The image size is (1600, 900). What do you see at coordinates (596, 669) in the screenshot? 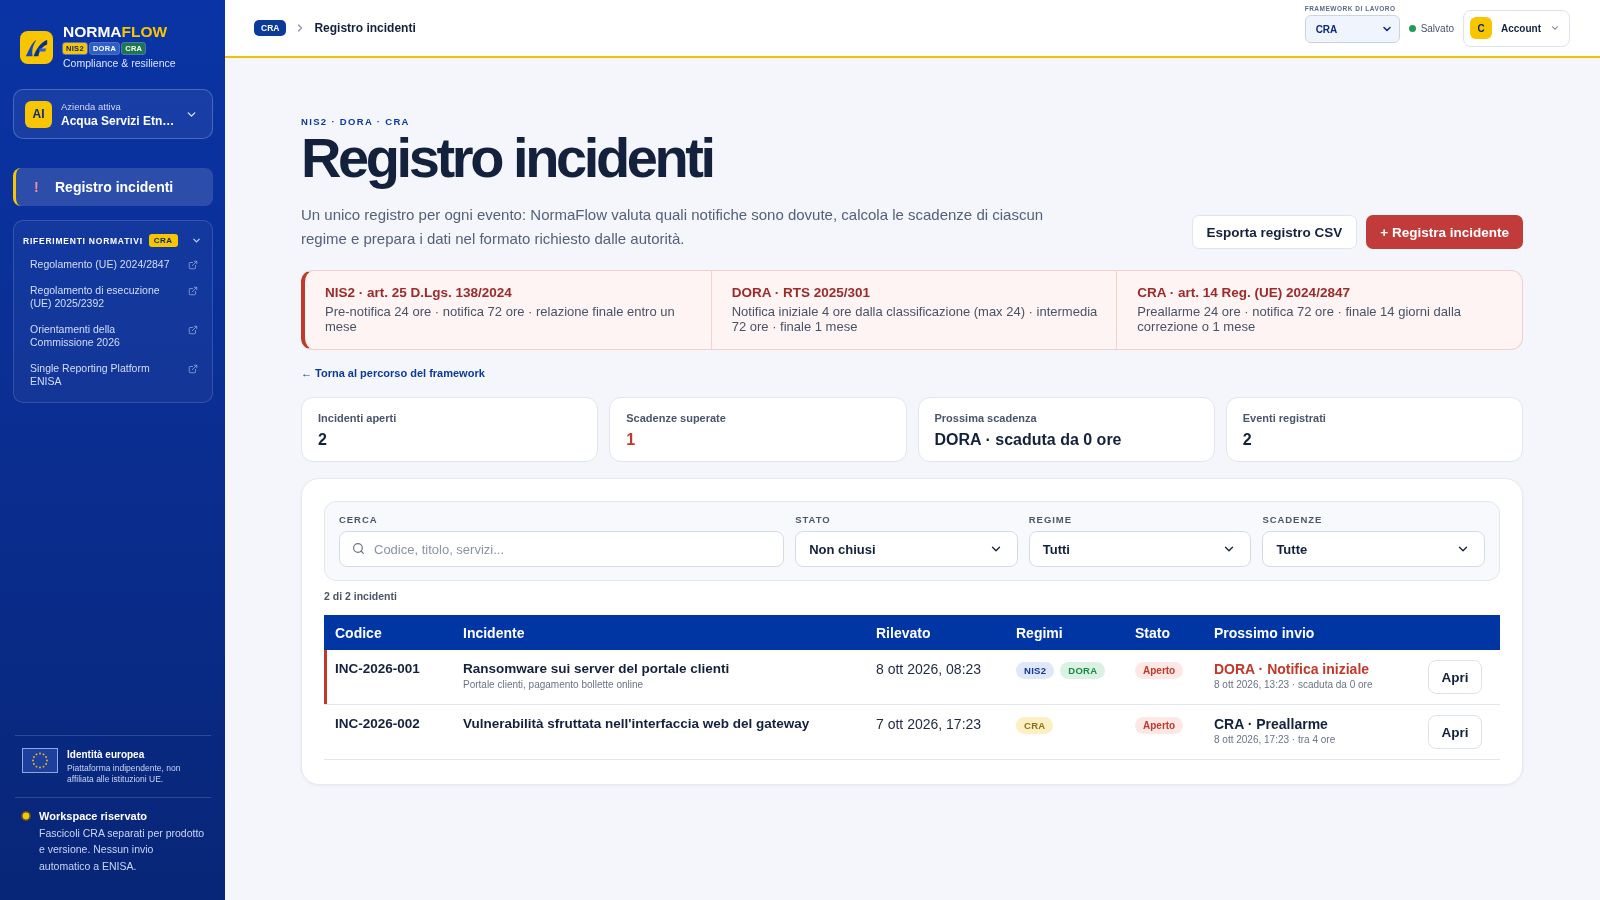
I see `incident-title: Ransomware sui server del portale clienti` at bounding box center [596, 669].